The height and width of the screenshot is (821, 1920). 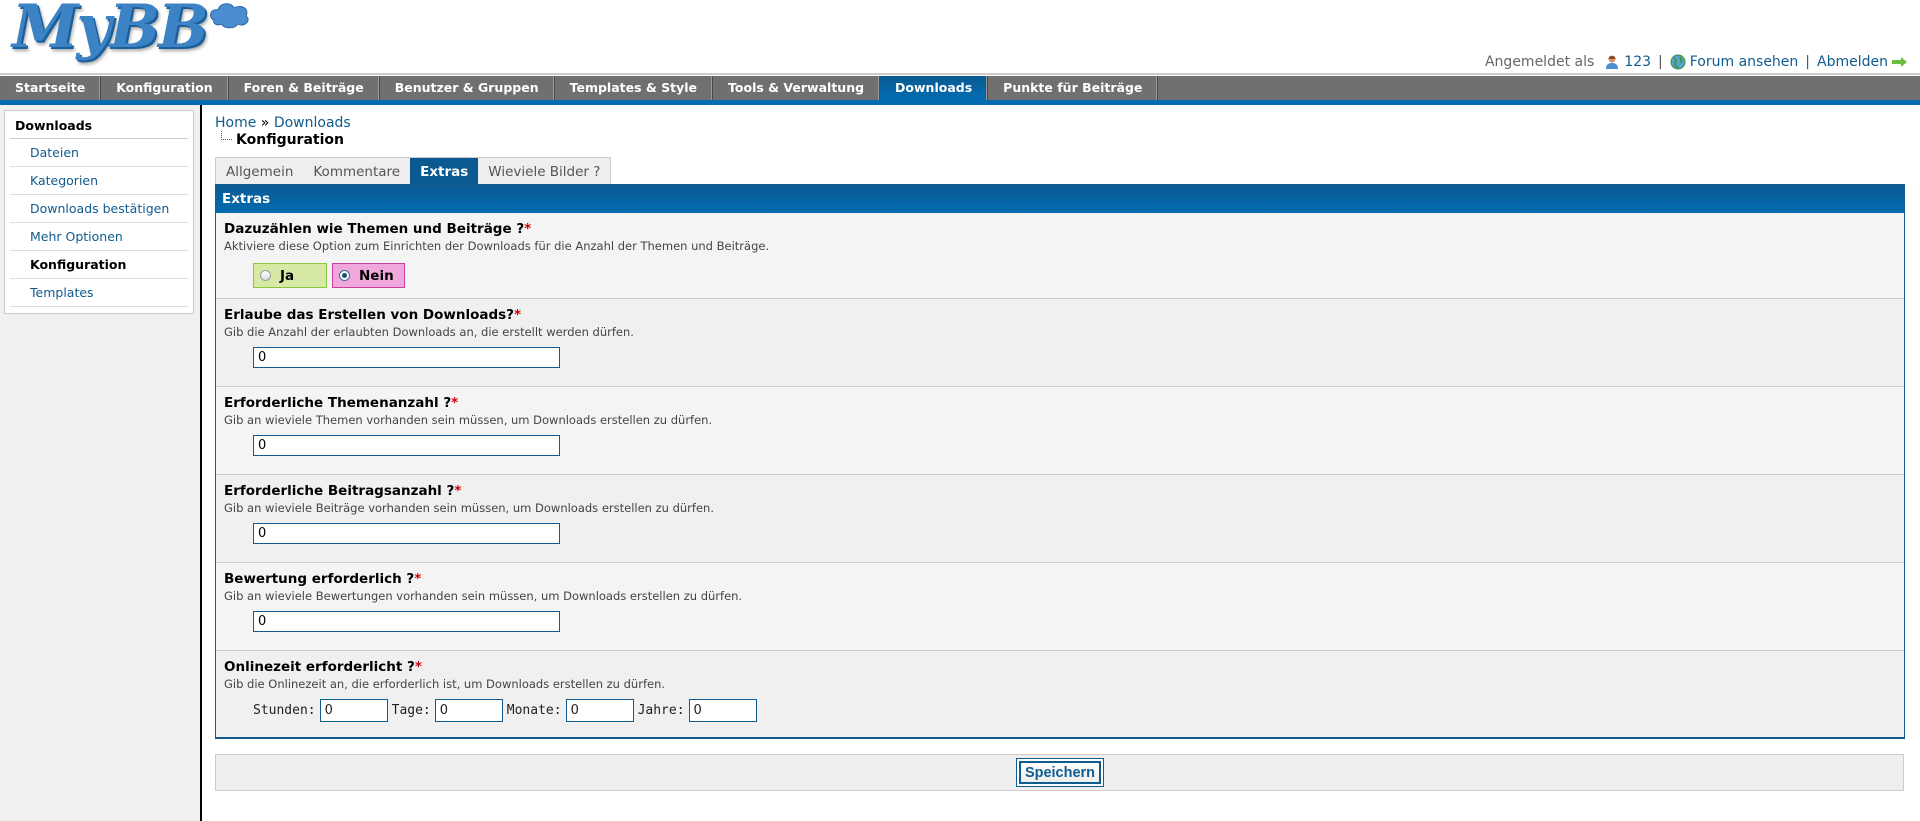 What do you see at coordinates (960, 74) in the screenshot?
I see `header-divider` at bounding box center [960, 74].